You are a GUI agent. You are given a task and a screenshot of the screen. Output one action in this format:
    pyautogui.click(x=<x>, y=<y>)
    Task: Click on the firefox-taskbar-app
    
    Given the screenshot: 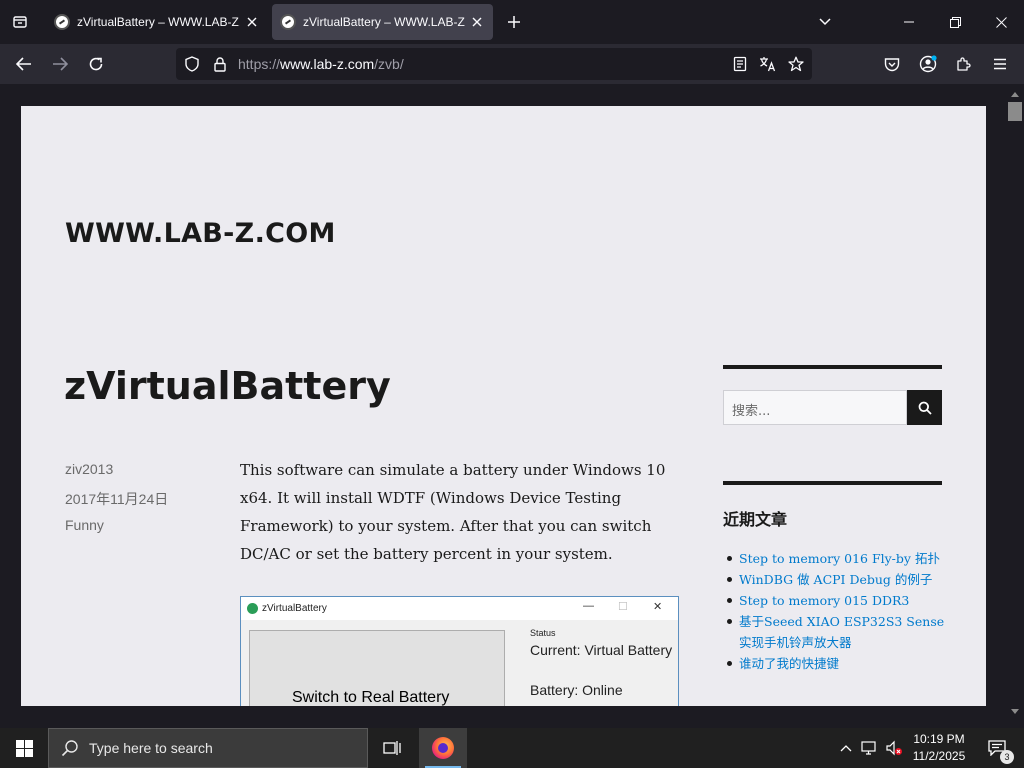 What is the action you would take?
    pyautogui.click(x=443, y=748)
    